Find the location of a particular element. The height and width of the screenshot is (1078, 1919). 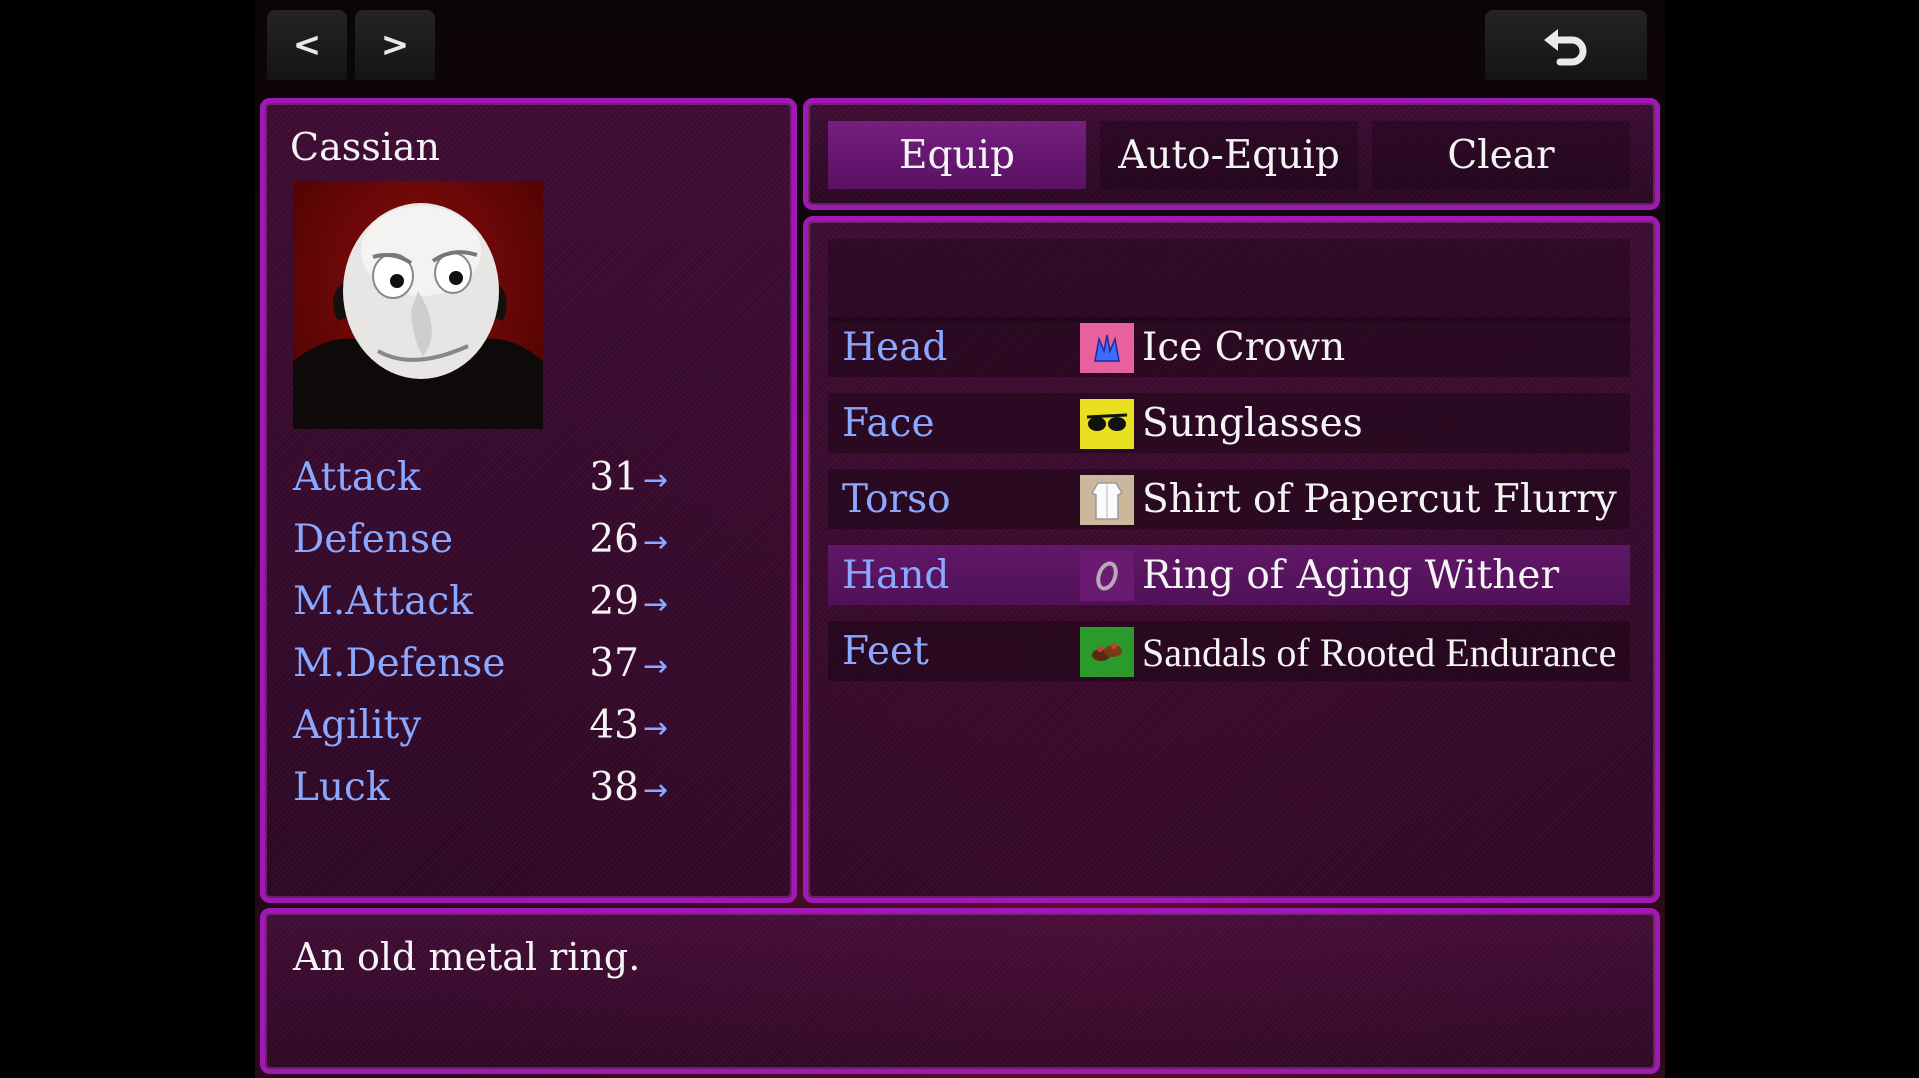

slot-row-hand: Hand Ring of Aging Wither is located at coordinates (1229, 575).